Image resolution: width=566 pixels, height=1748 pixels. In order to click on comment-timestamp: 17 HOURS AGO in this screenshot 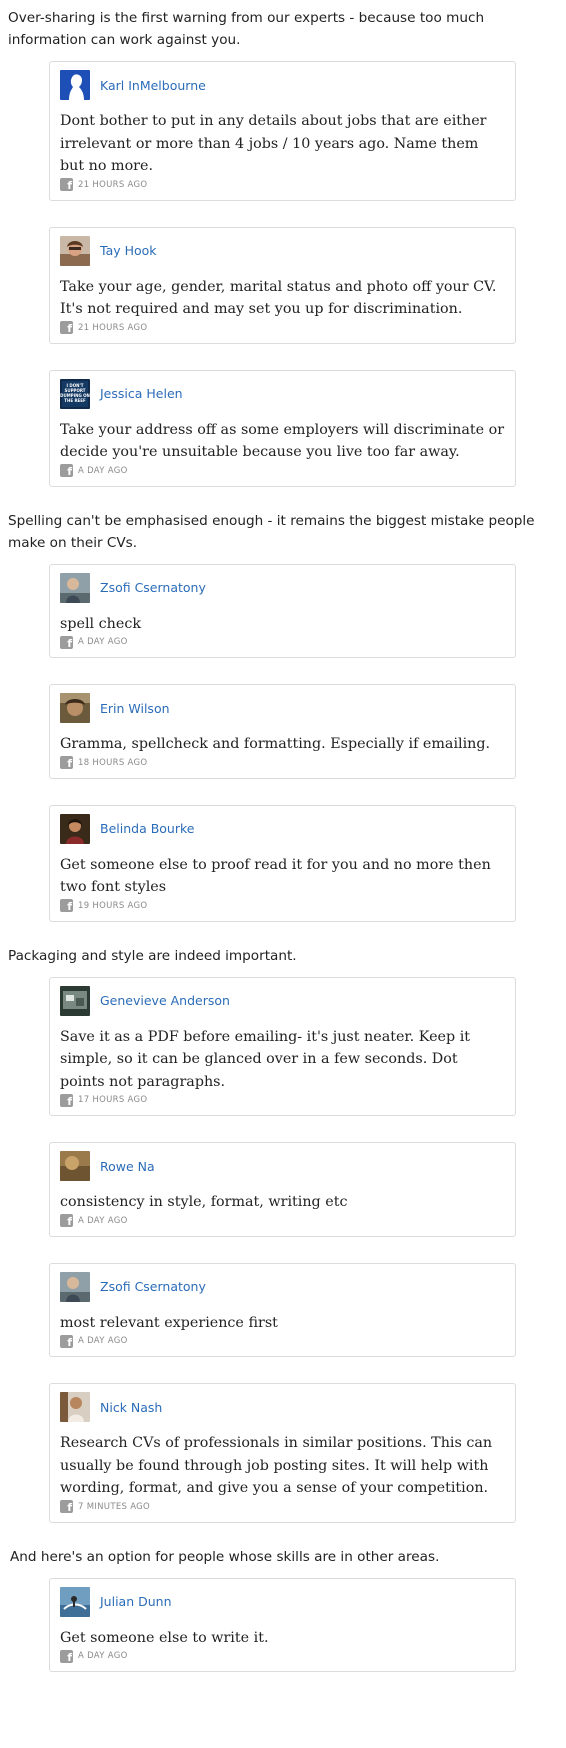, I will do `click(113, 1100)`.